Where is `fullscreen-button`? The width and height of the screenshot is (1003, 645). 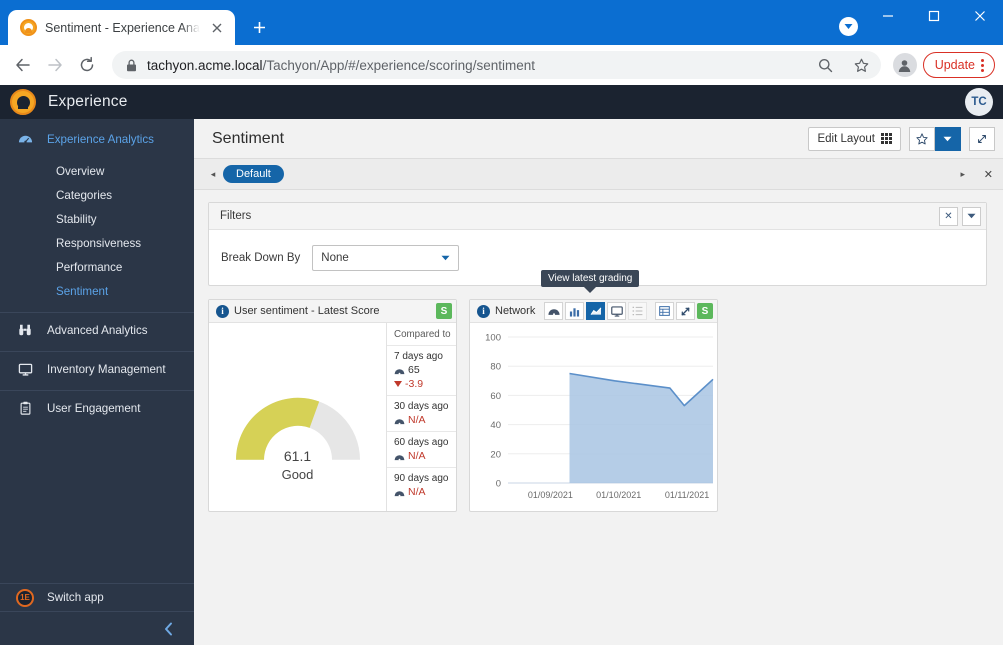
fullscreen-button is located at coordinates (982, 138).